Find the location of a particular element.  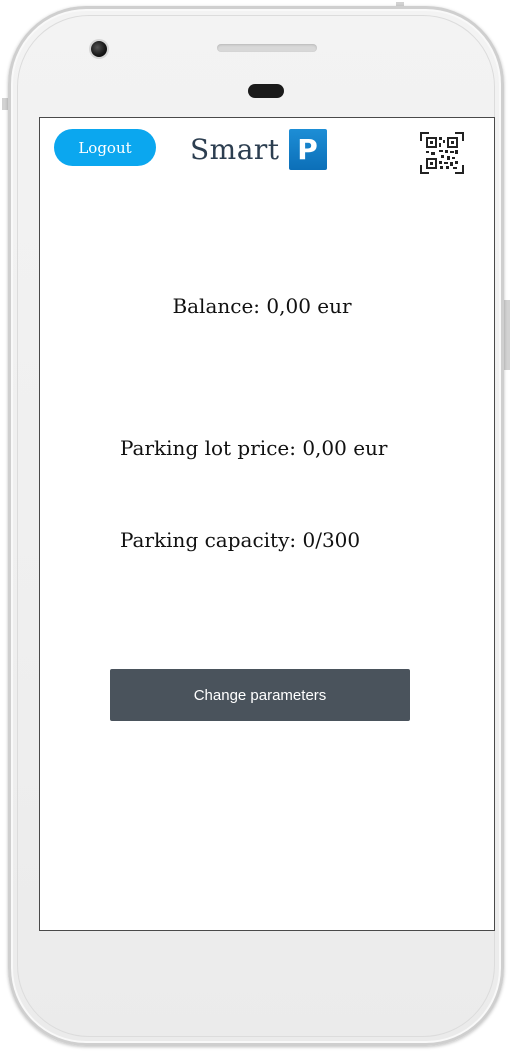

front-camera is located at coordinates (99, 49).